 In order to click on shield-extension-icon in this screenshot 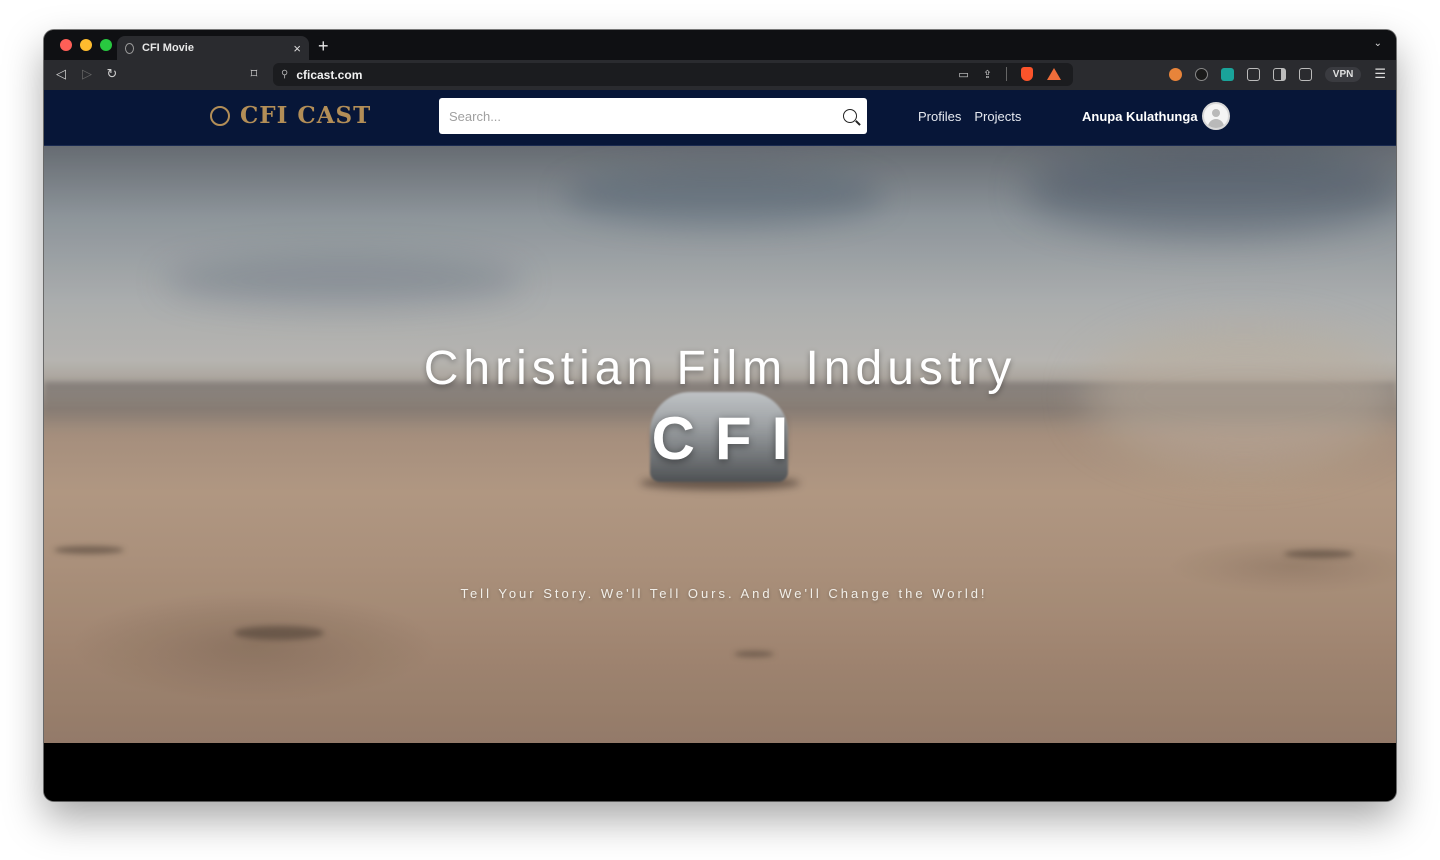, I will do `click(1201, 74)`.